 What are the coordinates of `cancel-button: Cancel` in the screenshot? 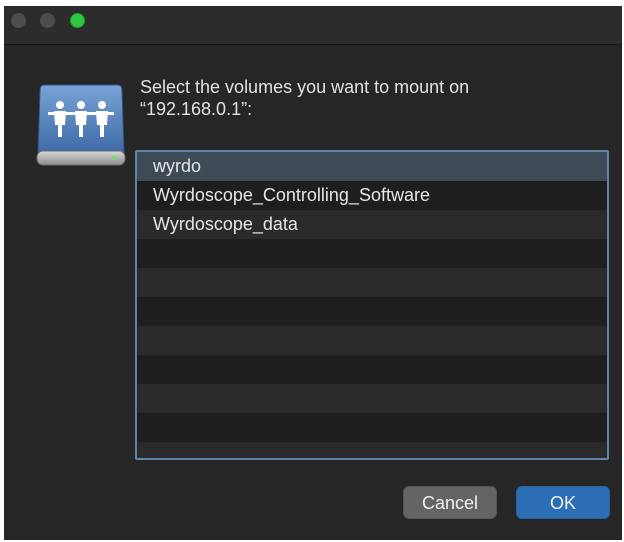 It's located at (450, 502).